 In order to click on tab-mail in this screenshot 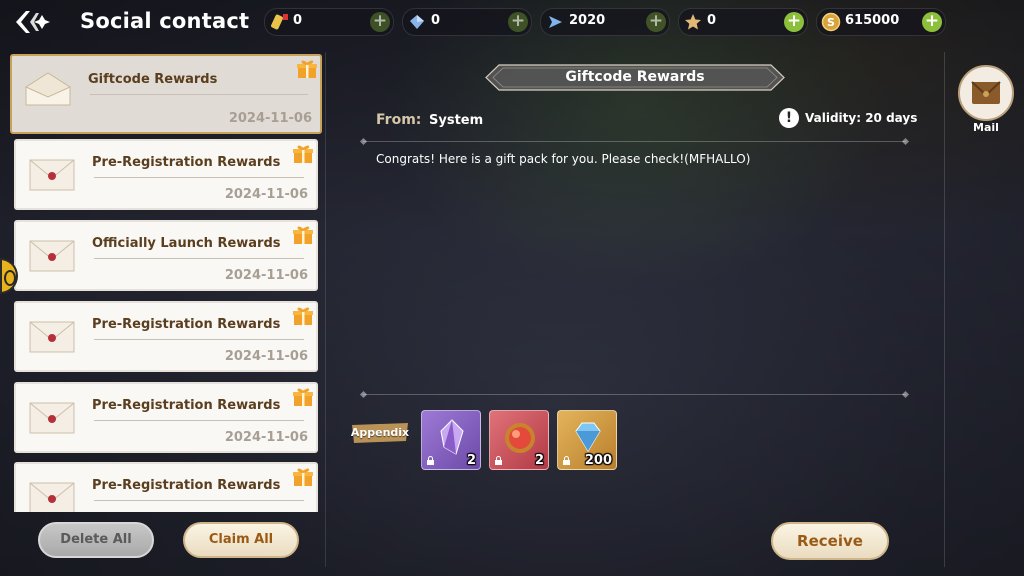, I will do `click(986, 93)`.